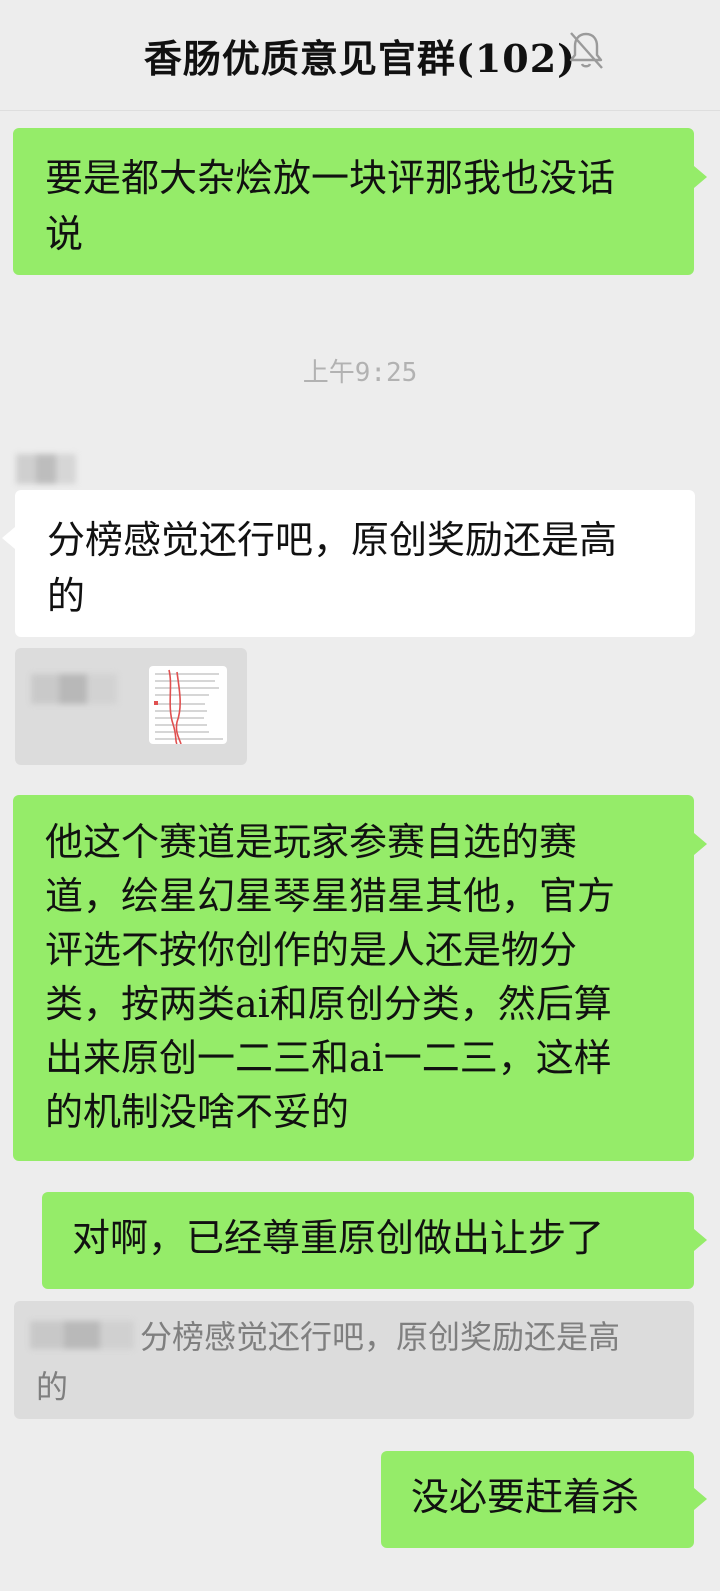 The width and height of the screenshot is (720, 1591). Describe the element at coordinates (131, 706) in the screenshot. I see `quoted-image-card` at that location.